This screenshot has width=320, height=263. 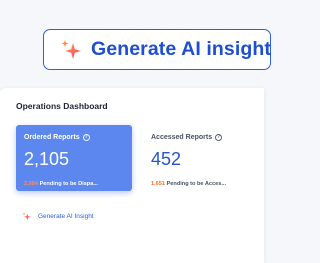 I want to click on card-header: Ordered Reports ?, so click(x=57, y=137).